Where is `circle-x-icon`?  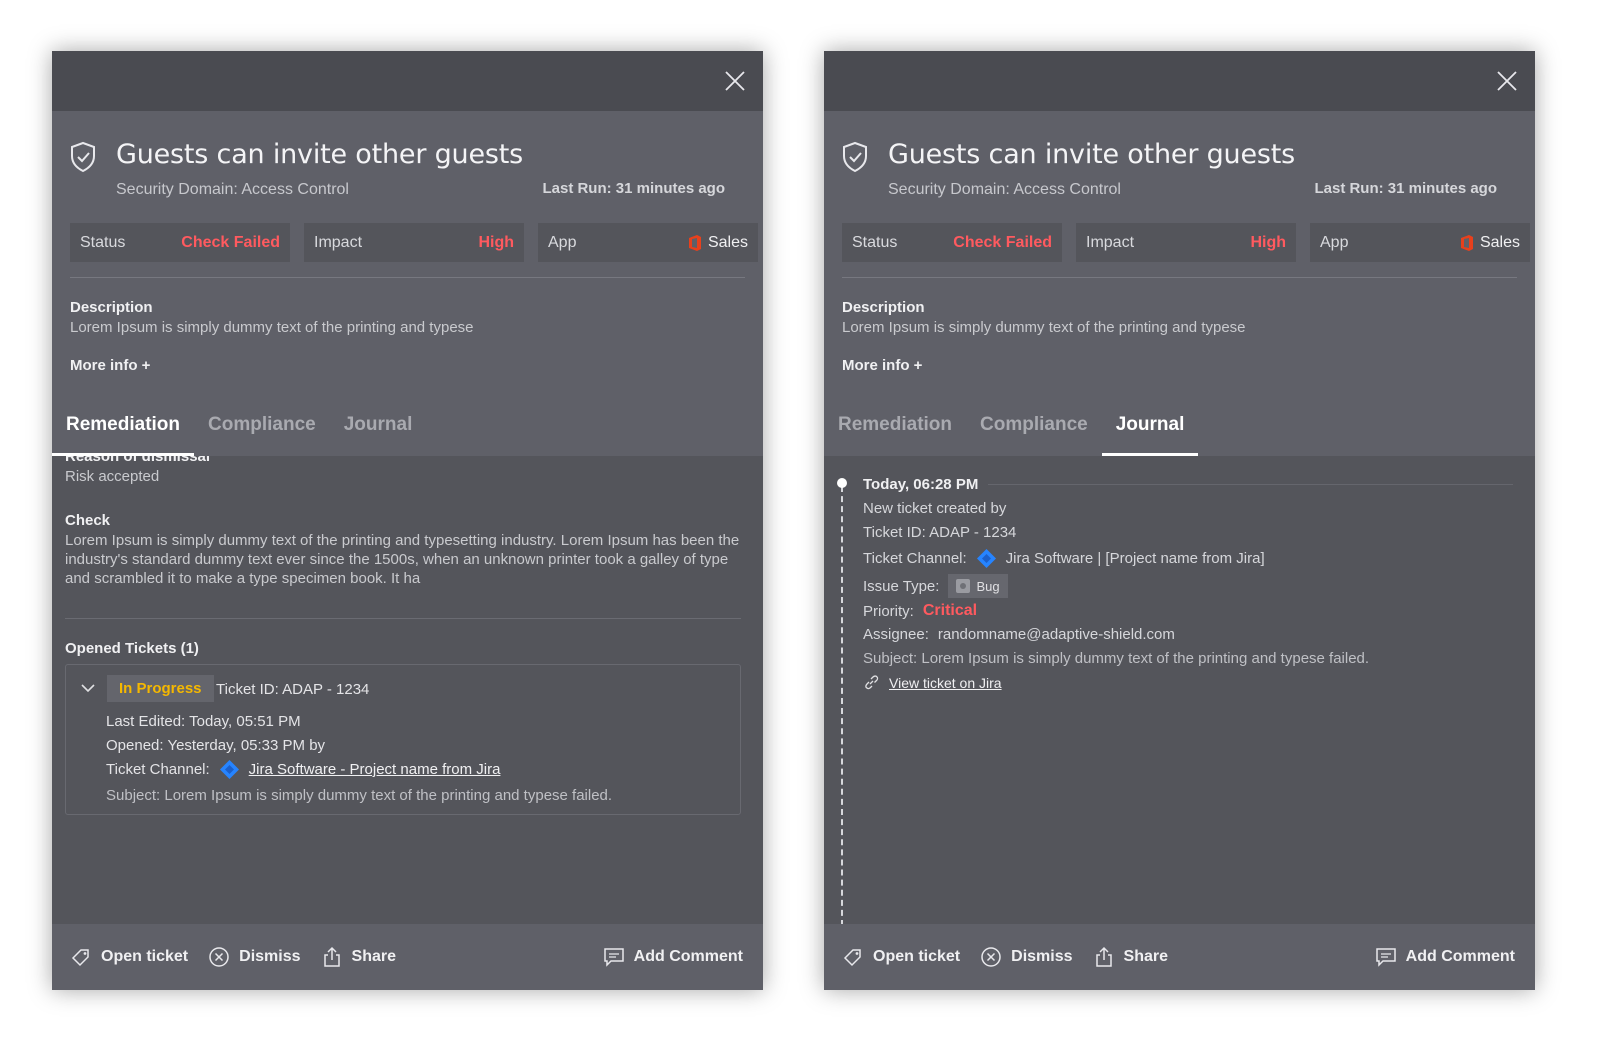 circle-x-icon is located at coordinates (991, 957).